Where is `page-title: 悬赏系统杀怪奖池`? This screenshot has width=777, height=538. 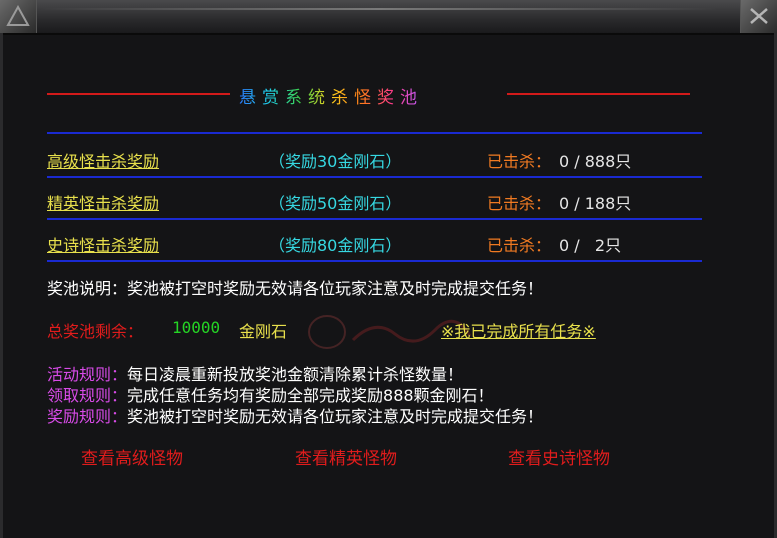 page-title: 悬赏系统杀怪奖池 is located at coordinates (331, 95).